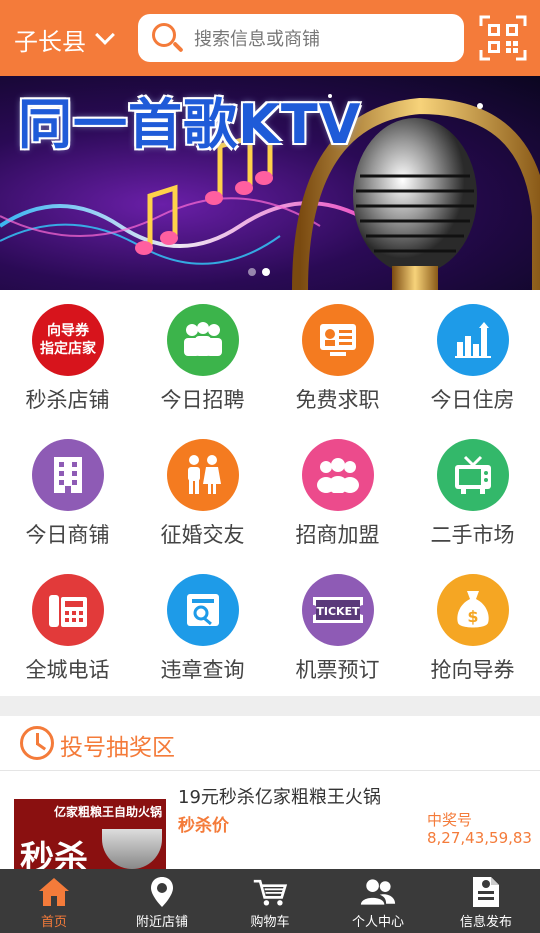  Describe the element at coordinates (67, 670) in the screenshot. I see `category-label: 全城电话` at that location.